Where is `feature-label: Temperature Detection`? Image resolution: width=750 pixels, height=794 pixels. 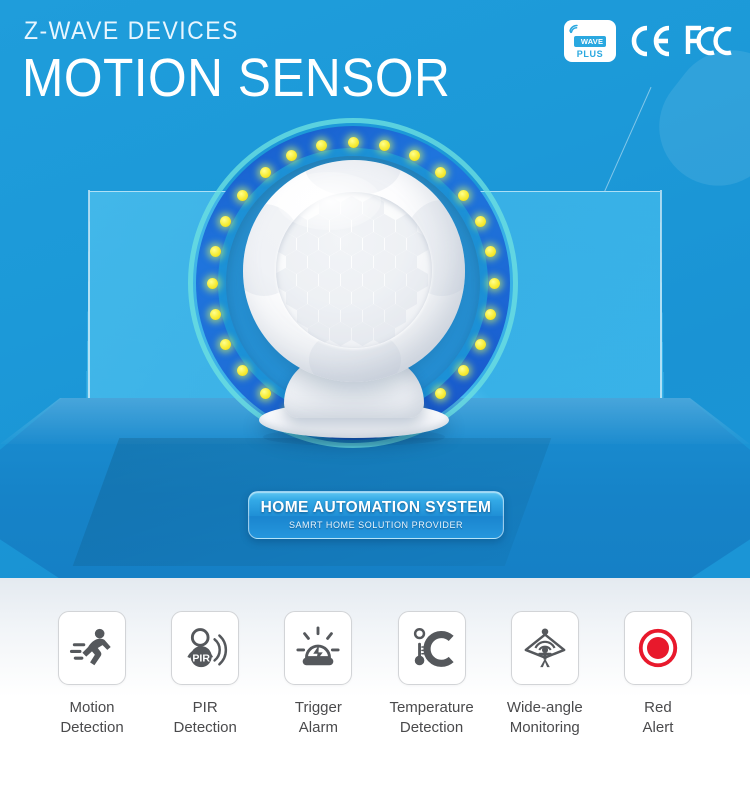
feature-label: Temperature Detection is located at coordinates (431, 718).